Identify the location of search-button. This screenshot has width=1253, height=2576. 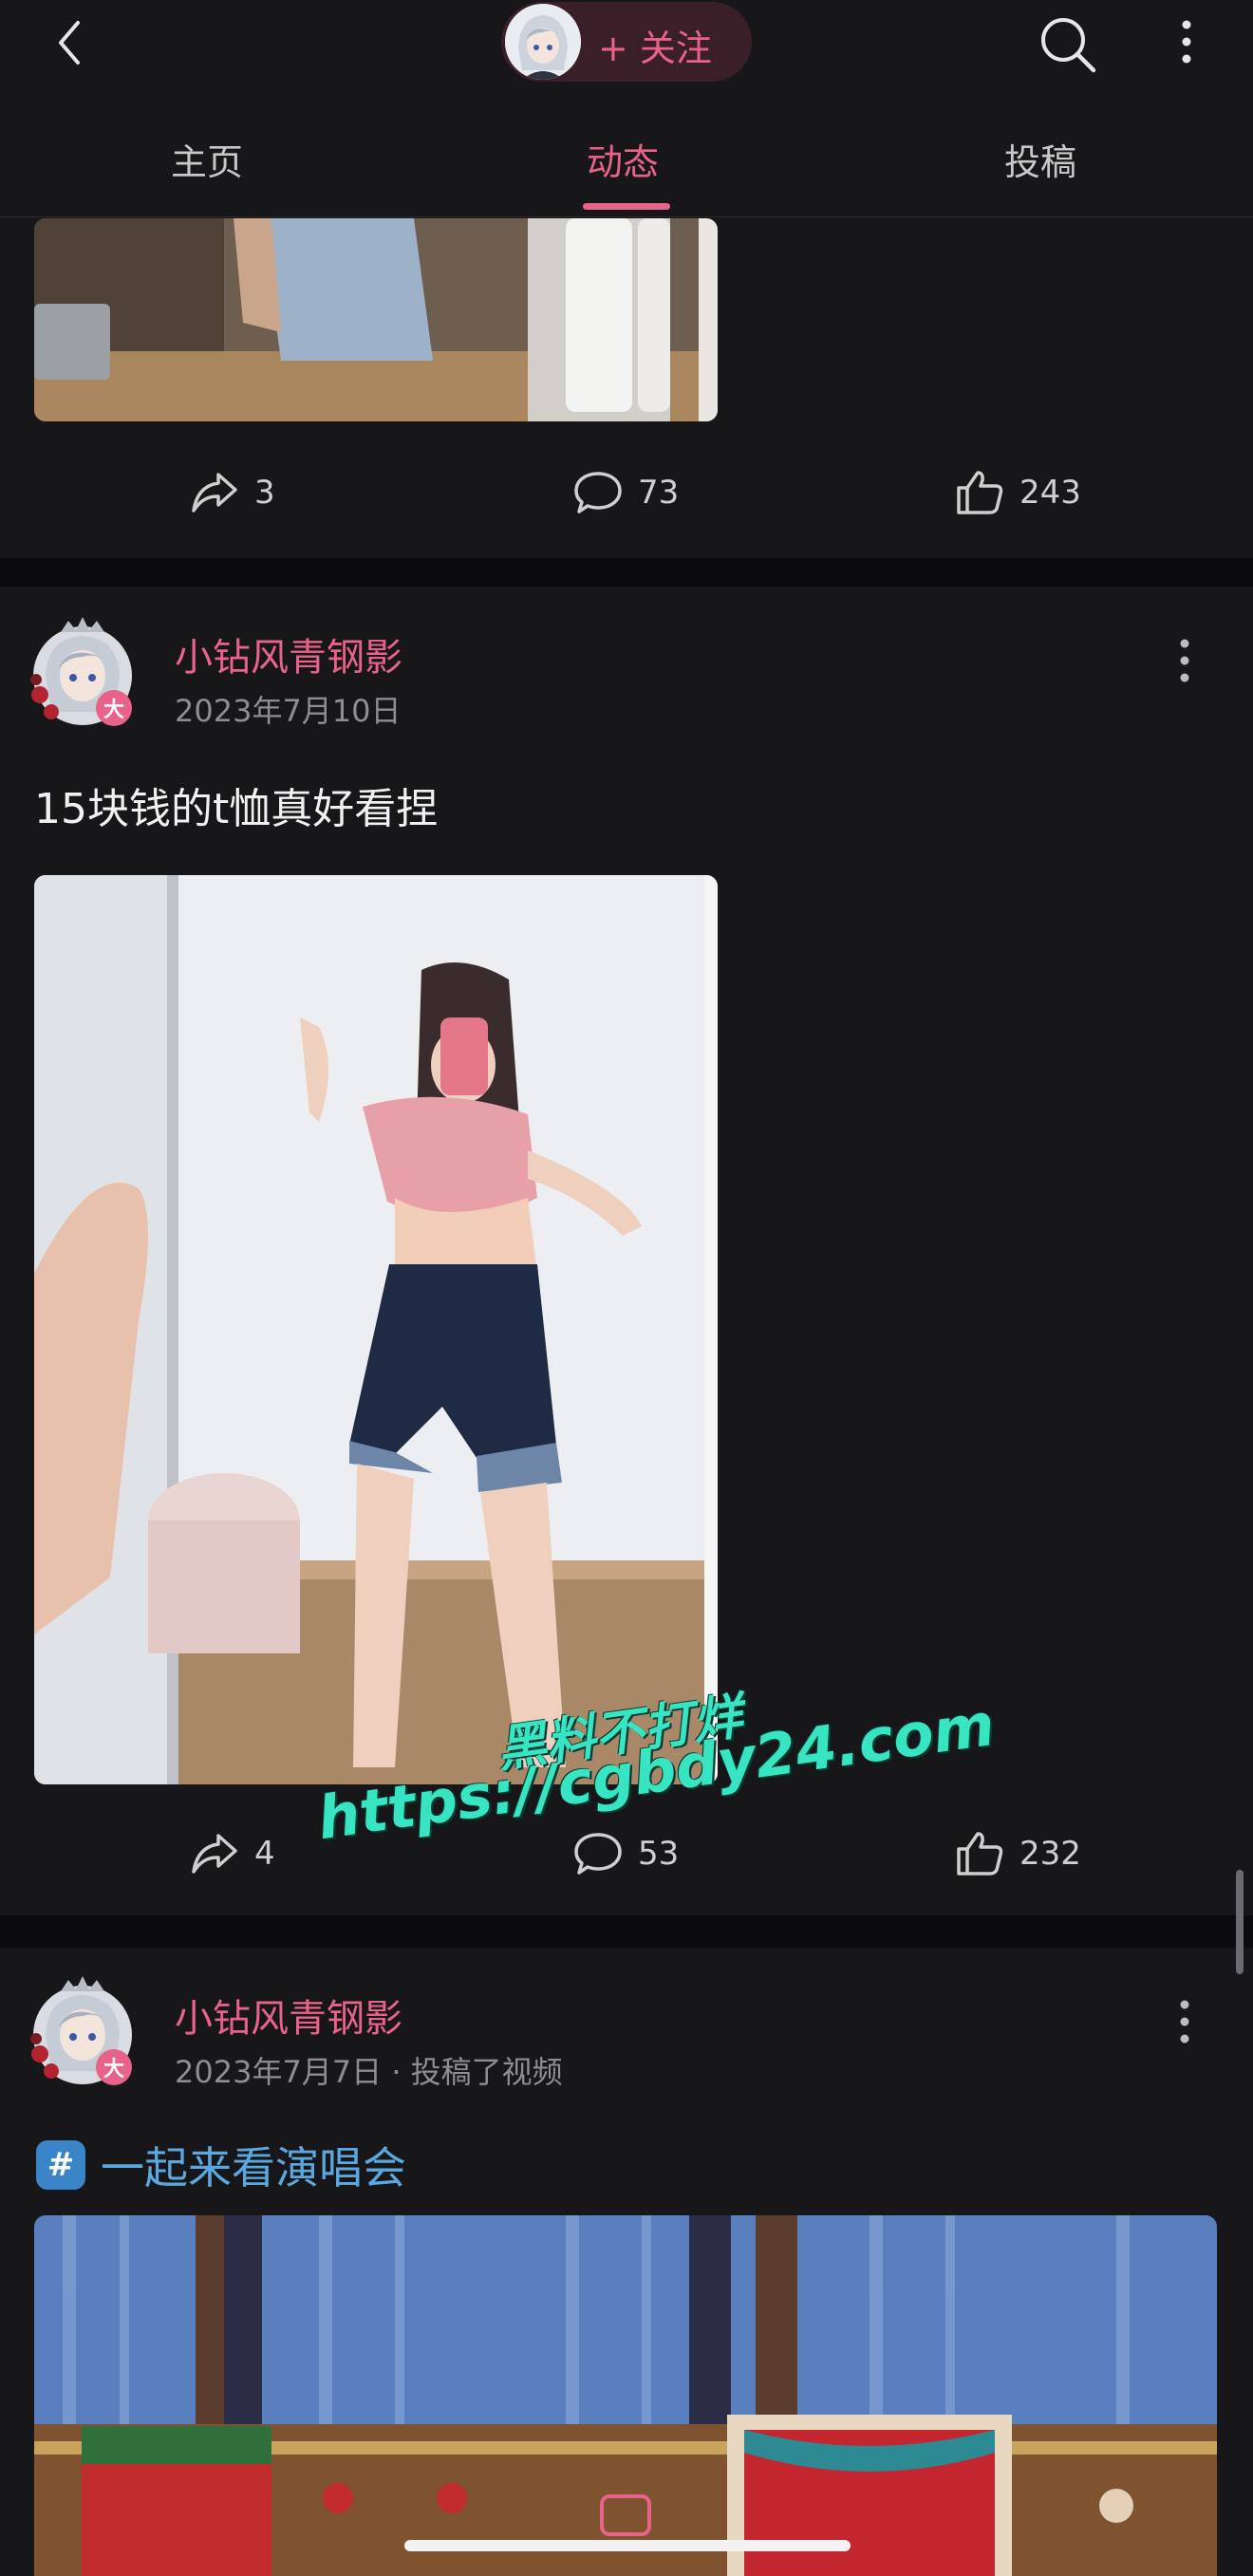
(1068, 44).